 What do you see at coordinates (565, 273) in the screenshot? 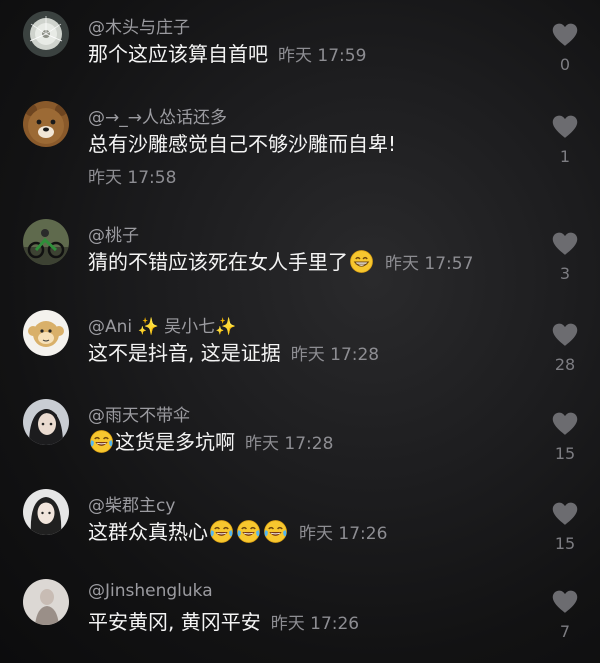
I see `like-count: 3` at bounding box center [565, 273].